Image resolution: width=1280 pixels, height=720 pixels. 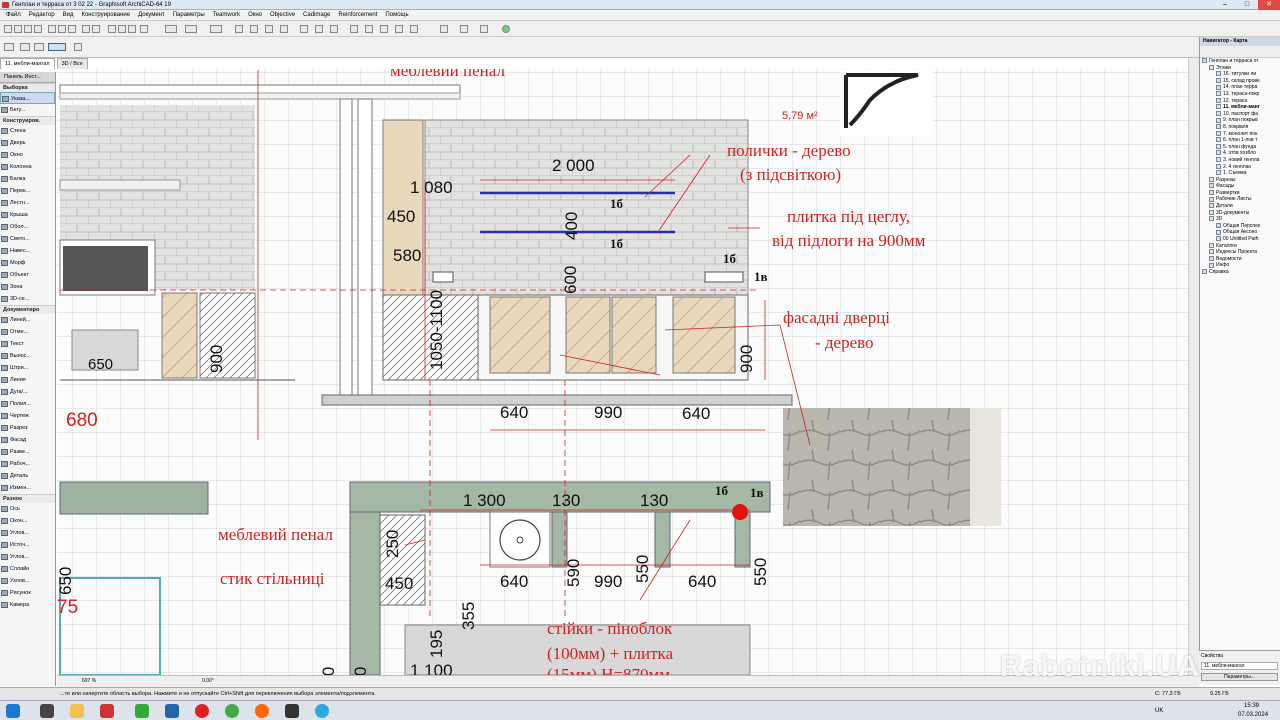 I want to click on syringe-icon, so click(x=132, y=29).